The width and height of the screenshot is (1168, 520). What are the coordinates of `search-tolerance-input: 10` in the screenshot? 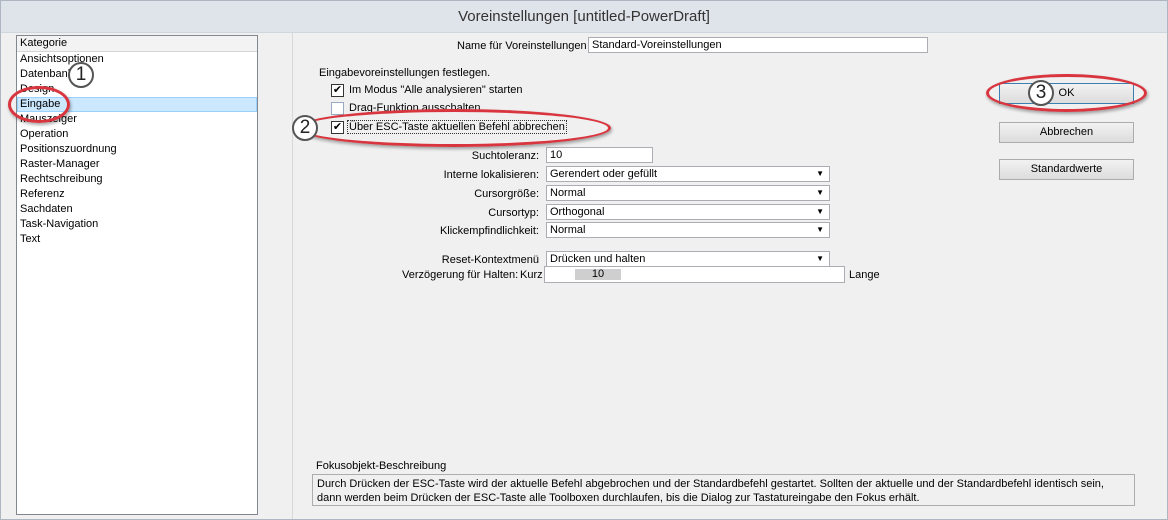 It's located at (599, 155).